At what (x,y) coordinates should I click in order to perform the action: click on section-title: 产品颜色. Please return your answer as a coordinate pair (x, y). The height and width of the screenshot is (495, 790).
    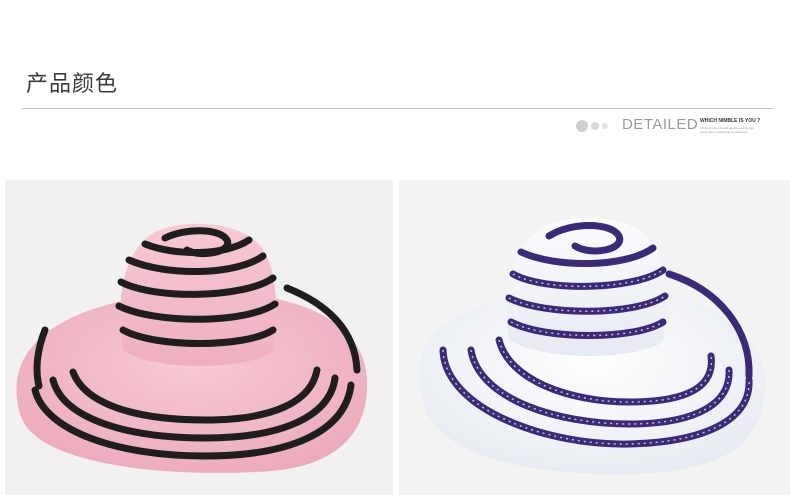
    Looking at the image, I should click on (72, 84).